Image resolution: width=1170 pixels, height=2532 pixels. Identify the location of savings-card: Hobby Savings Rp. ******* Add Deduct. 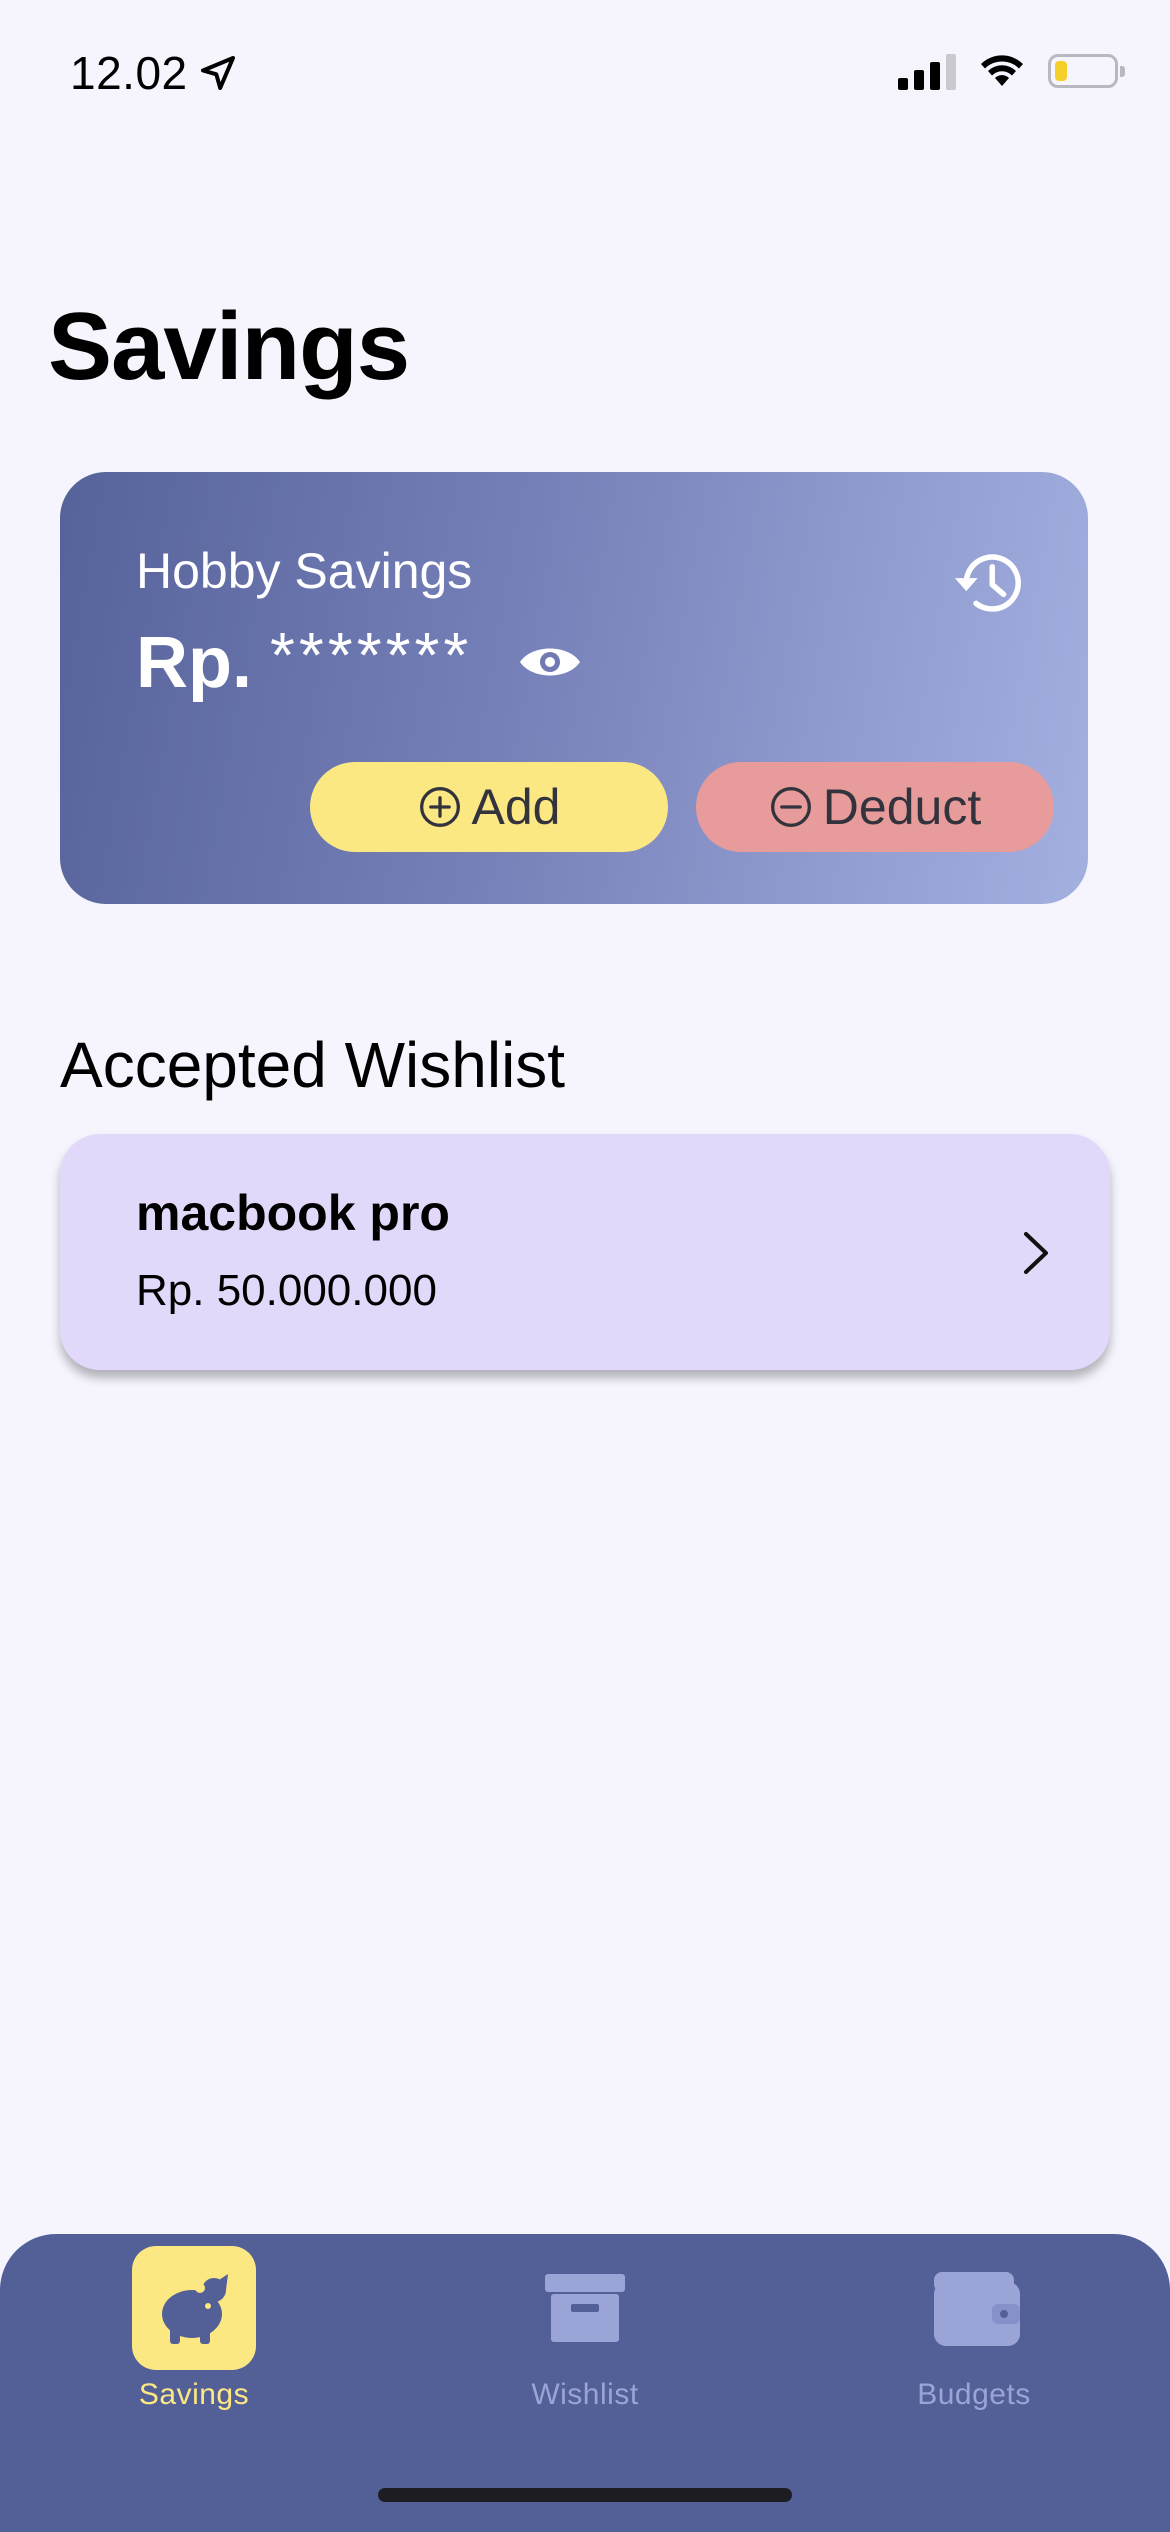
(574, 688).